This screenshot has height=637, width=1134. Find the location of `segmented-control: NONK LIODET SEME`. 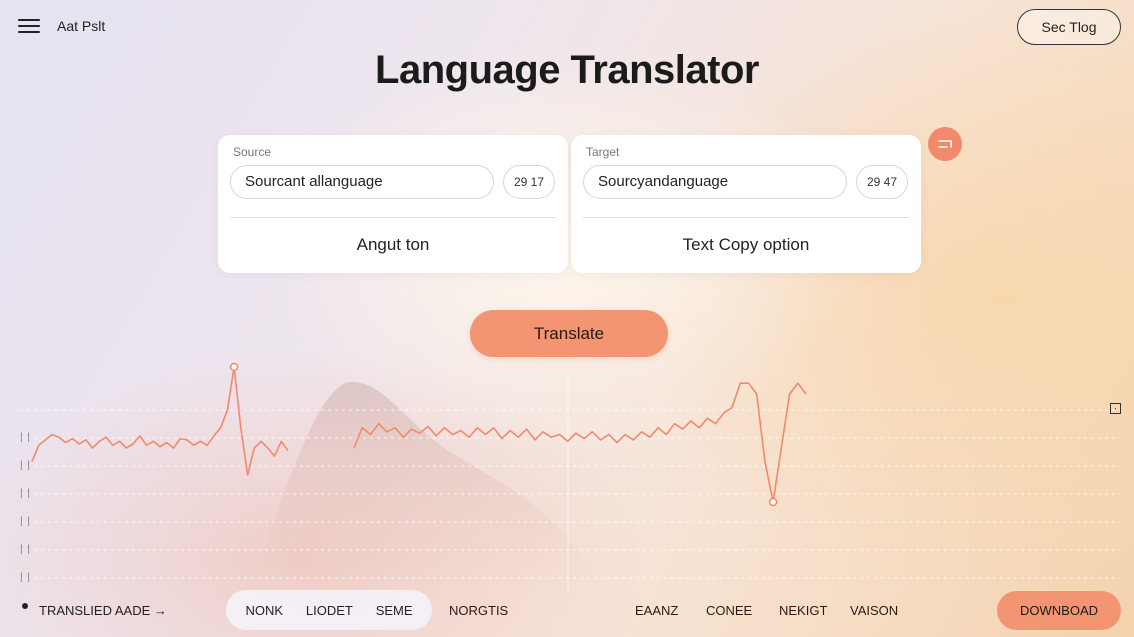

segmented-control: NONK LIODET SEME is located at coordinates (329, 610).